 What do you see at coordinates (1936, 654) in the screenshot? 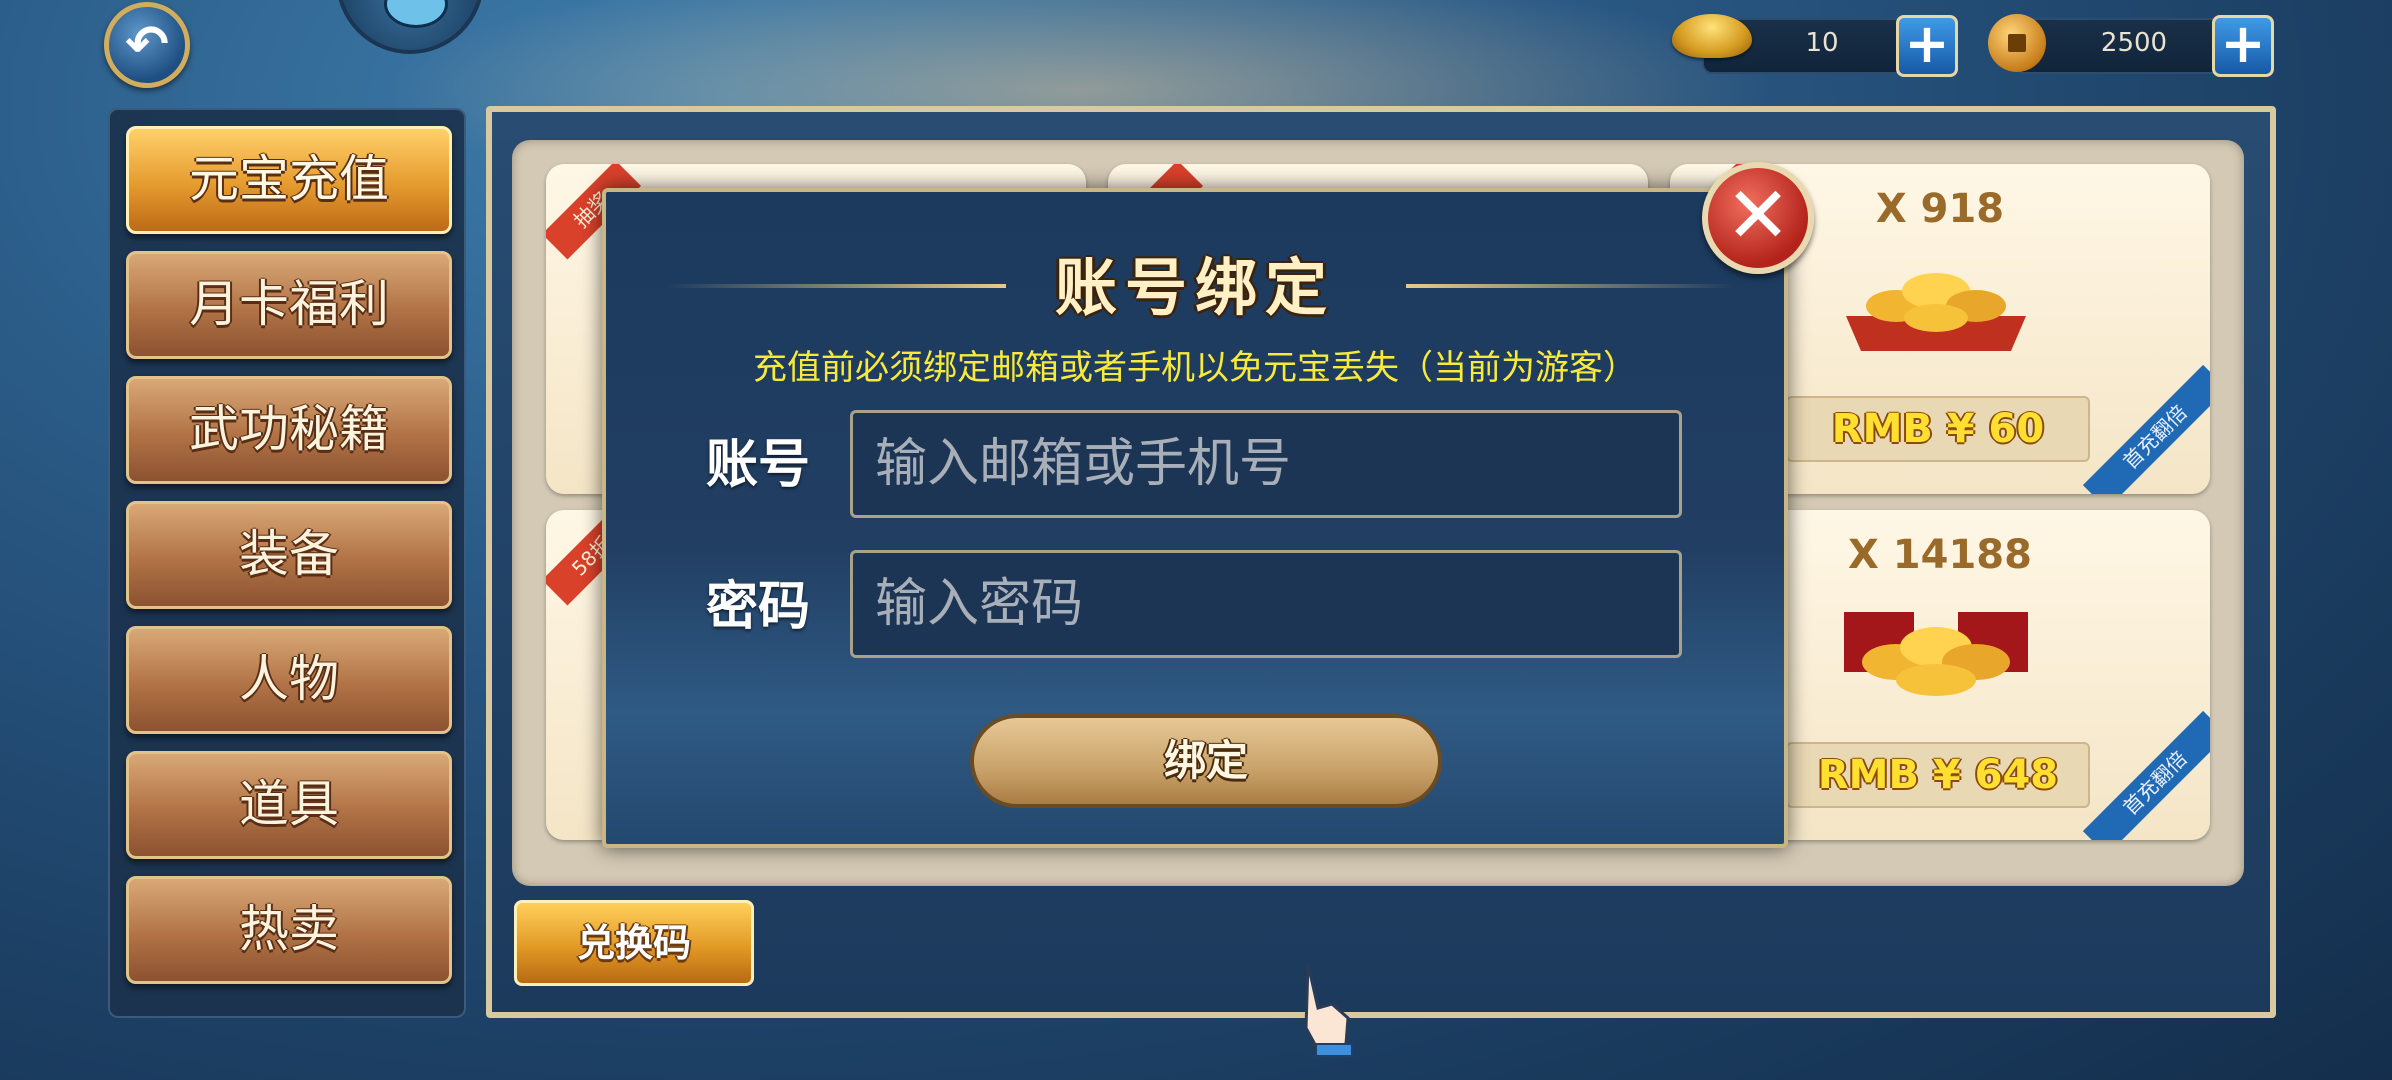
I see `treasure-chest-icon` at bounding box center [1936, 654].